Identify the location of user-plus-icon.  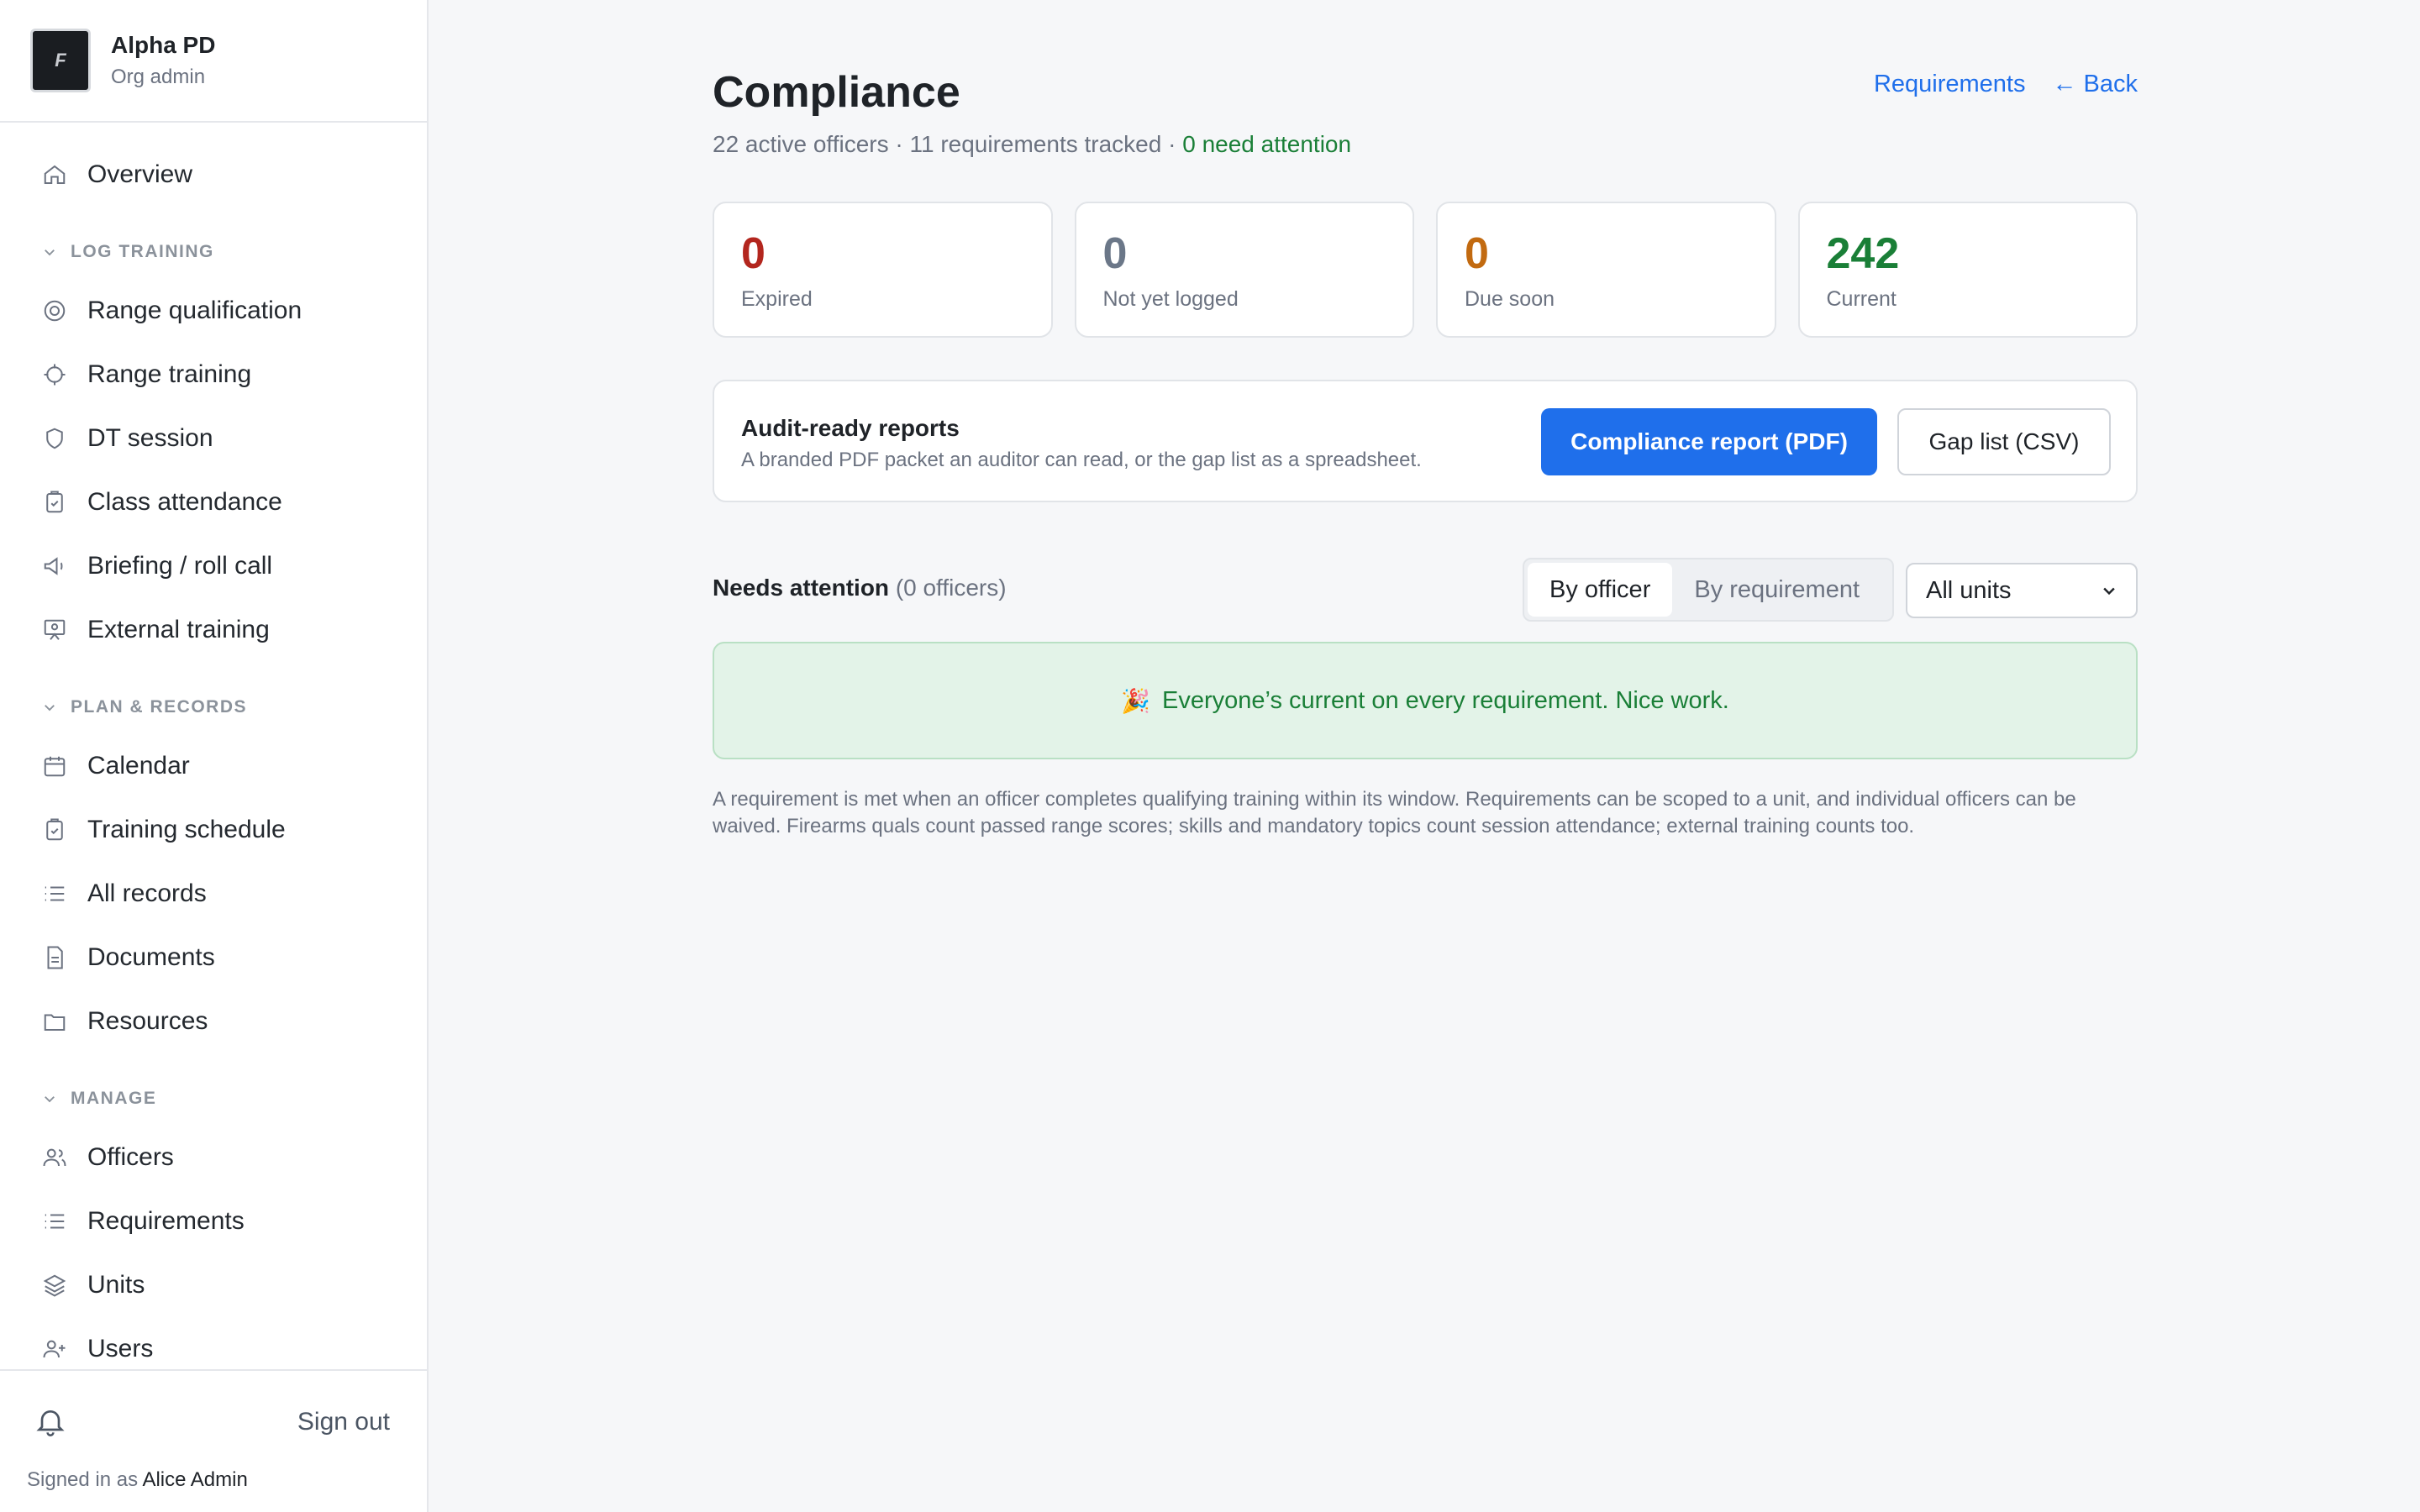
(54, 1349).